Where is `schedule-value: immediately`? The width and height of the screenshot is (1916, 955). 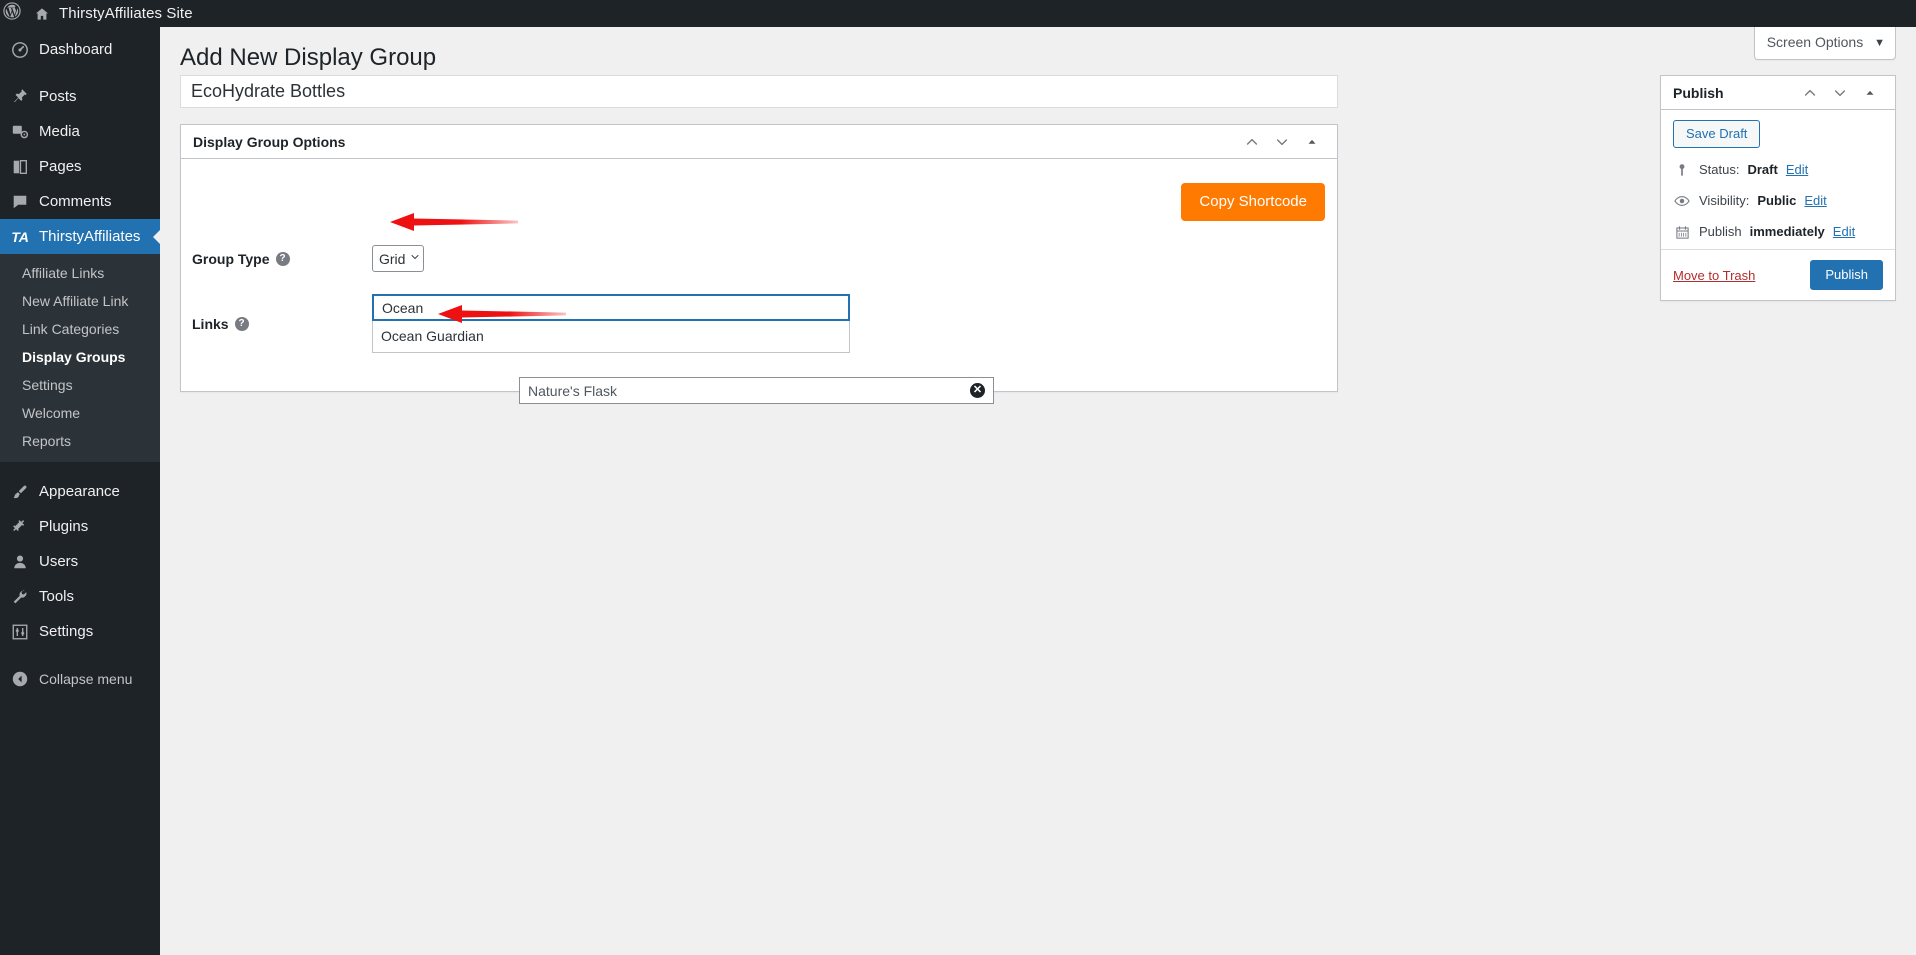
schedule-value: immediately is located at coordinates (1787, 231).